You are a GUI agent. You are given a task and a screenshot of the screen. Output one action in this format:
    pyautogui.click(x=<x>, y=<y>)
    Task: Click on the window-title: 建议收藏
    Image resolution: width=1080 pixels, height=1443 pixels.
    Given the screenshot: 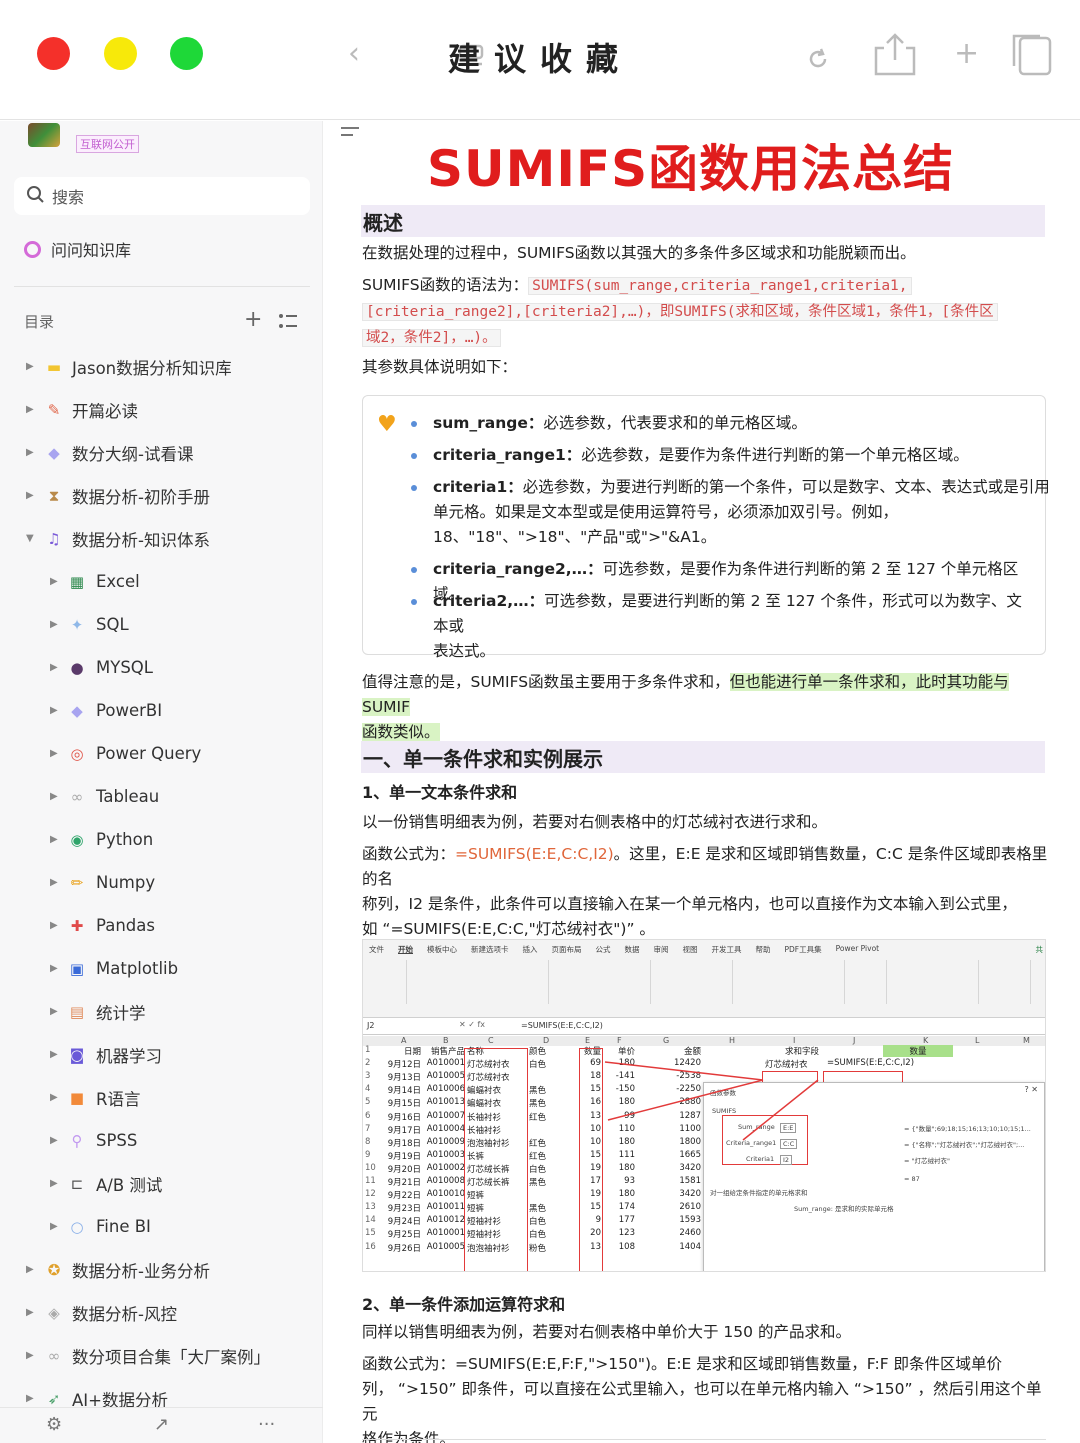 What is the action you would take?
    pyautogui.click(x=539, y=59)
    